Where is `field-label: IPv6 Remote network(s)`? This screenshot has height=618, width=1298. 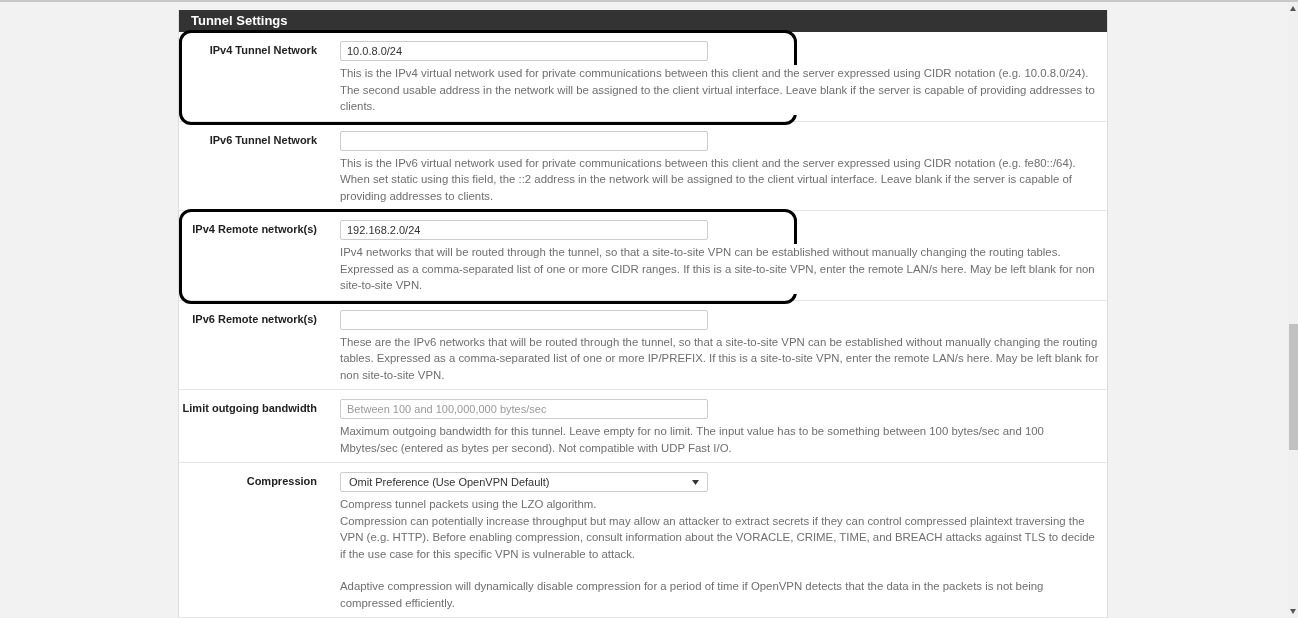
field-label: IPv6 Remote network(s) is located at coordinates (254, 319).